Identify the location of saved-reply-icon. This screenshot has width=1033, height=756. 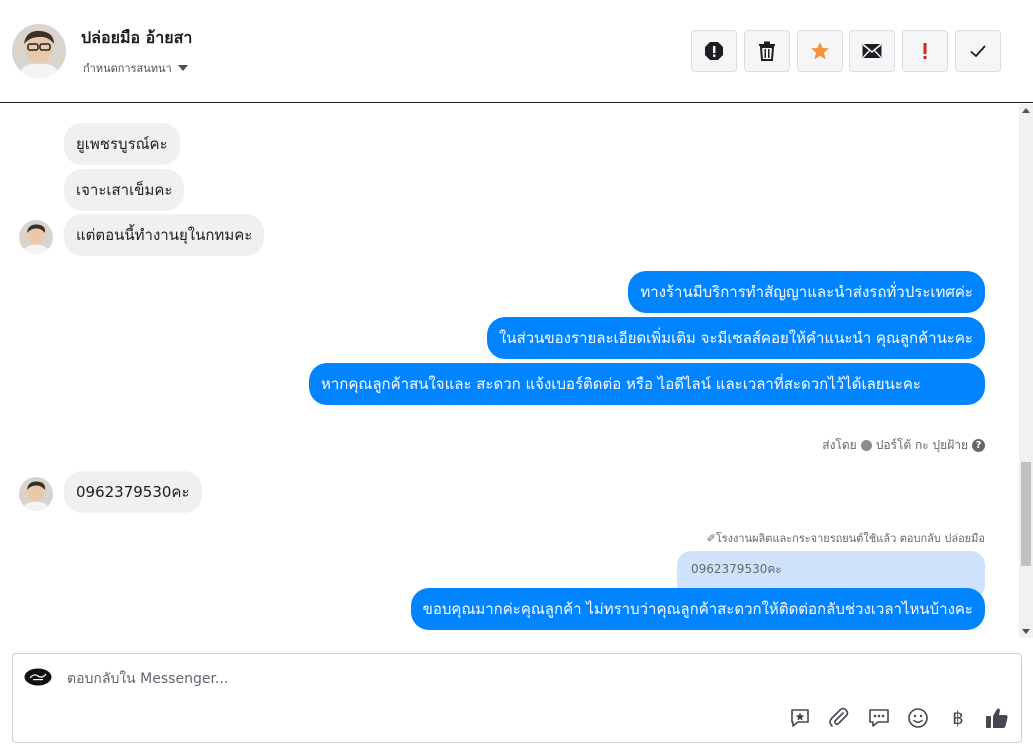
(800, 718).